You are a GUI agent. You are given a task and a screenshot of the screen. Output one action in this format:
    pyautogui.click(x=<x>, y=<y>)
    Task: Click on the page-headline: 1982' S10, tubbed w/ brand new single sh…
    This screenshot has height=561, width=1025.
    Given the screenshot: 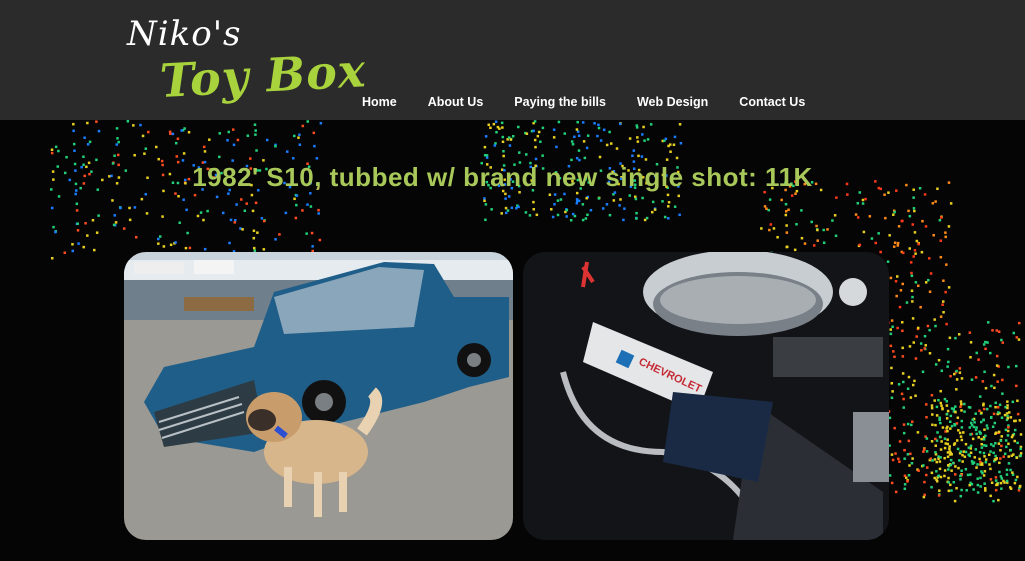 What is the action you would take?
    pyautogui.click(x=502, y=177)
    